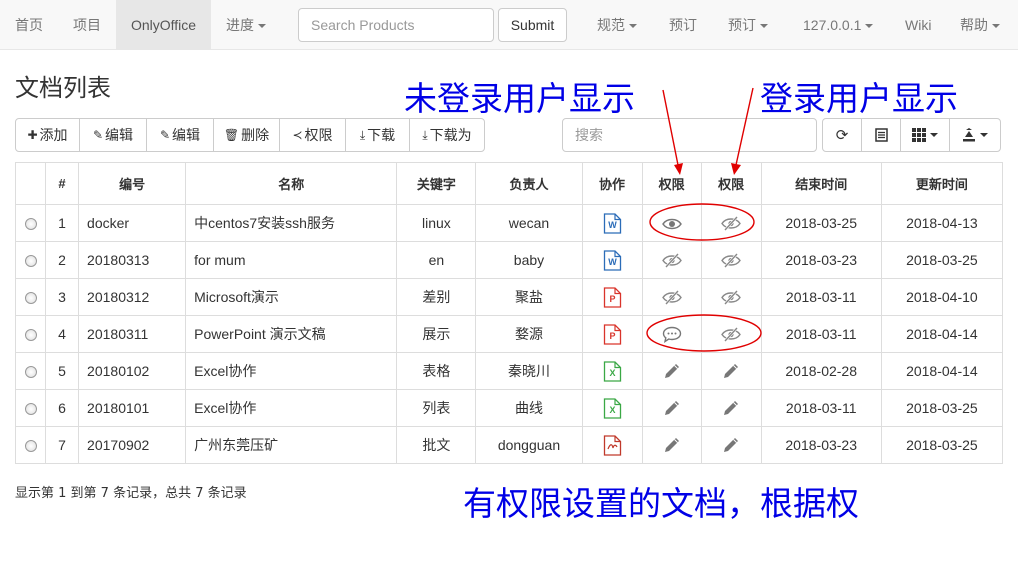  What do you see at coordinates (113, 135) in the screenshot?
I see `edit-button: ✎ 编辑` at bounding box center [113, 135].